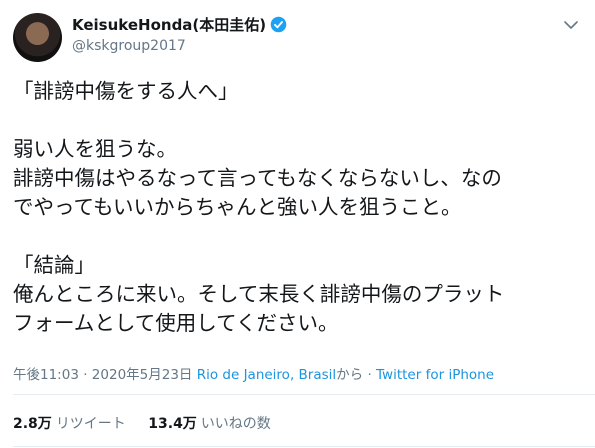 Image resolution: width=595 pixels, height=448 pixels. What do you see at coordinates (435, 375) in the screenshot?
I see `source-link: Twitter for iPhone` at bounding box center [435, 375].